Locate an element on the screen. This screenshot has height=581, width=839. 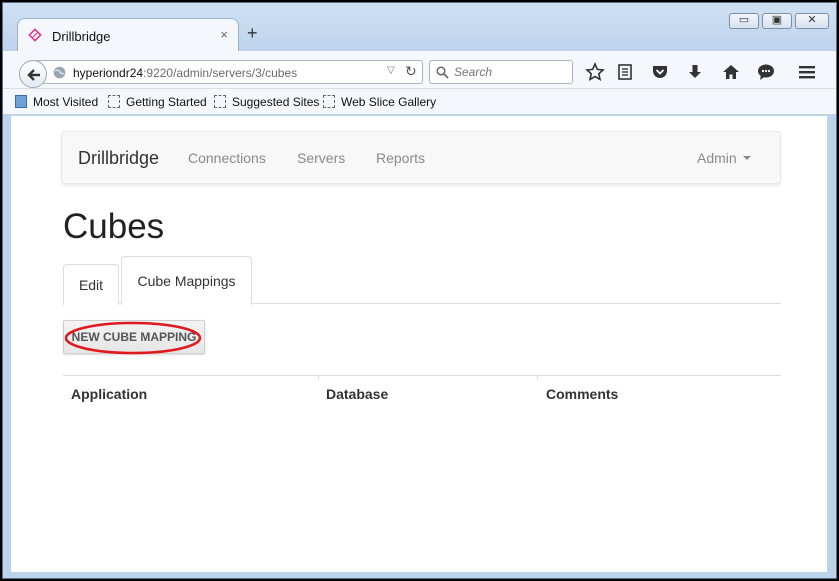
reload-icon: ↻ is located at coordinates (411, 71).